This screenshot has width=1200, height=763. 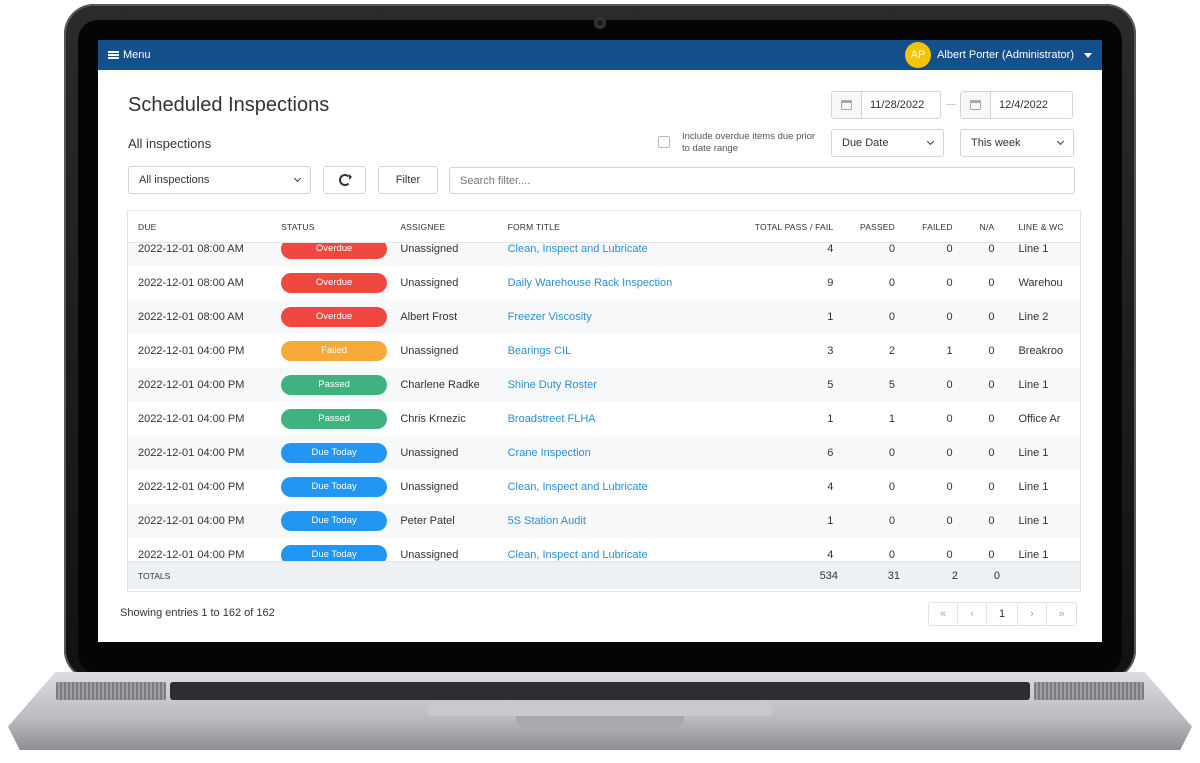 What do you see at coordinates (1017, 143) in the screenshot?
I see `period-select: This week` at bounding box center [1017, 143].